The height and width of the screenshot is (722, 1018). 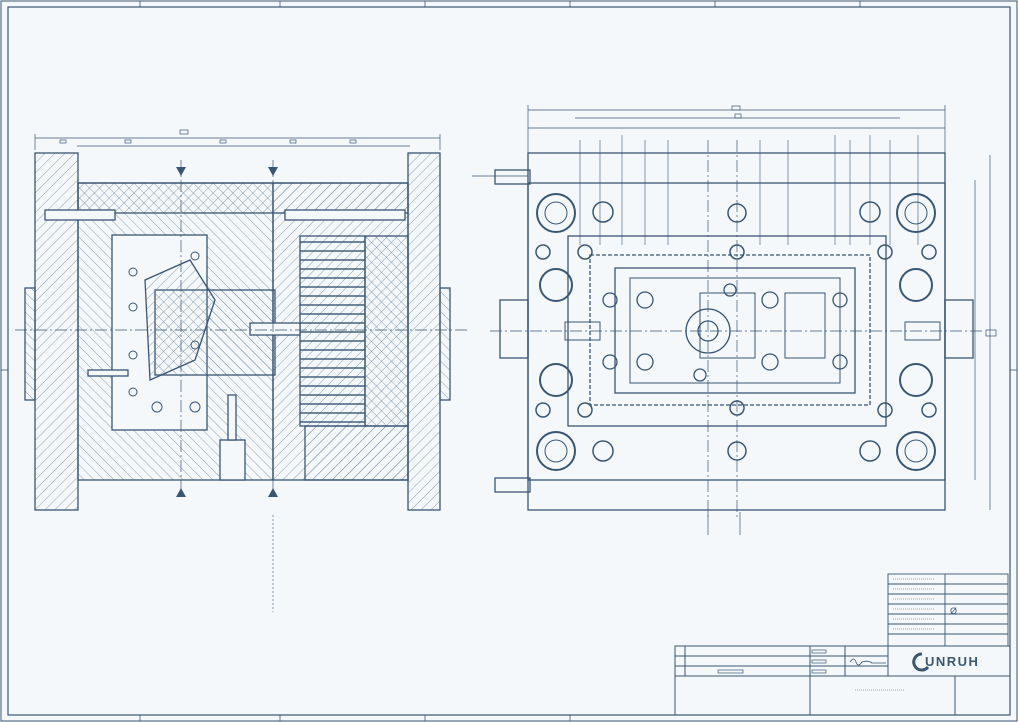 What do you see at coordinates (867, 662) in the screenshot?
I see `signature` at bounding box center [867, 662].